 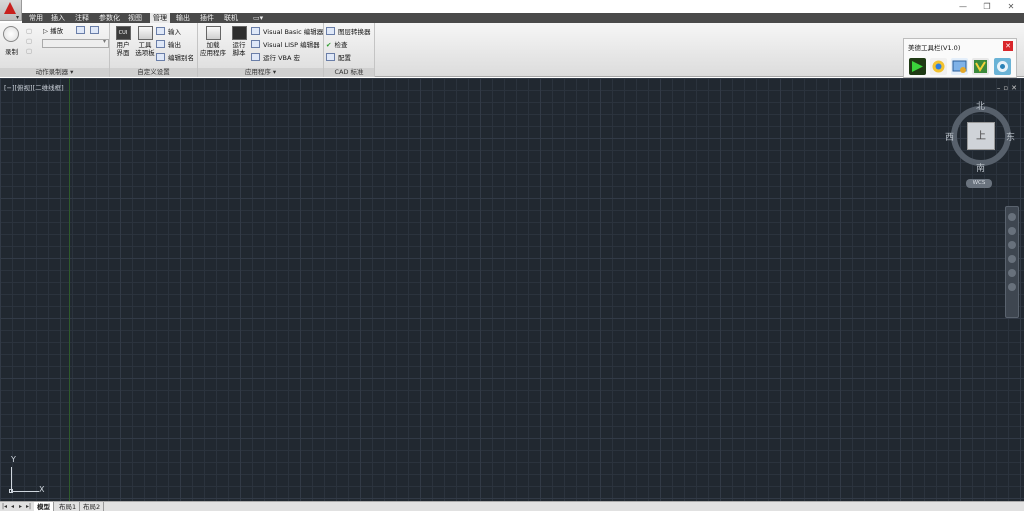 What do you see at coordinates (34, 87) in the screenshot?
I see `viewport-controls-label: [−][俯视][二维线框]` at bounding box center [34, 87].